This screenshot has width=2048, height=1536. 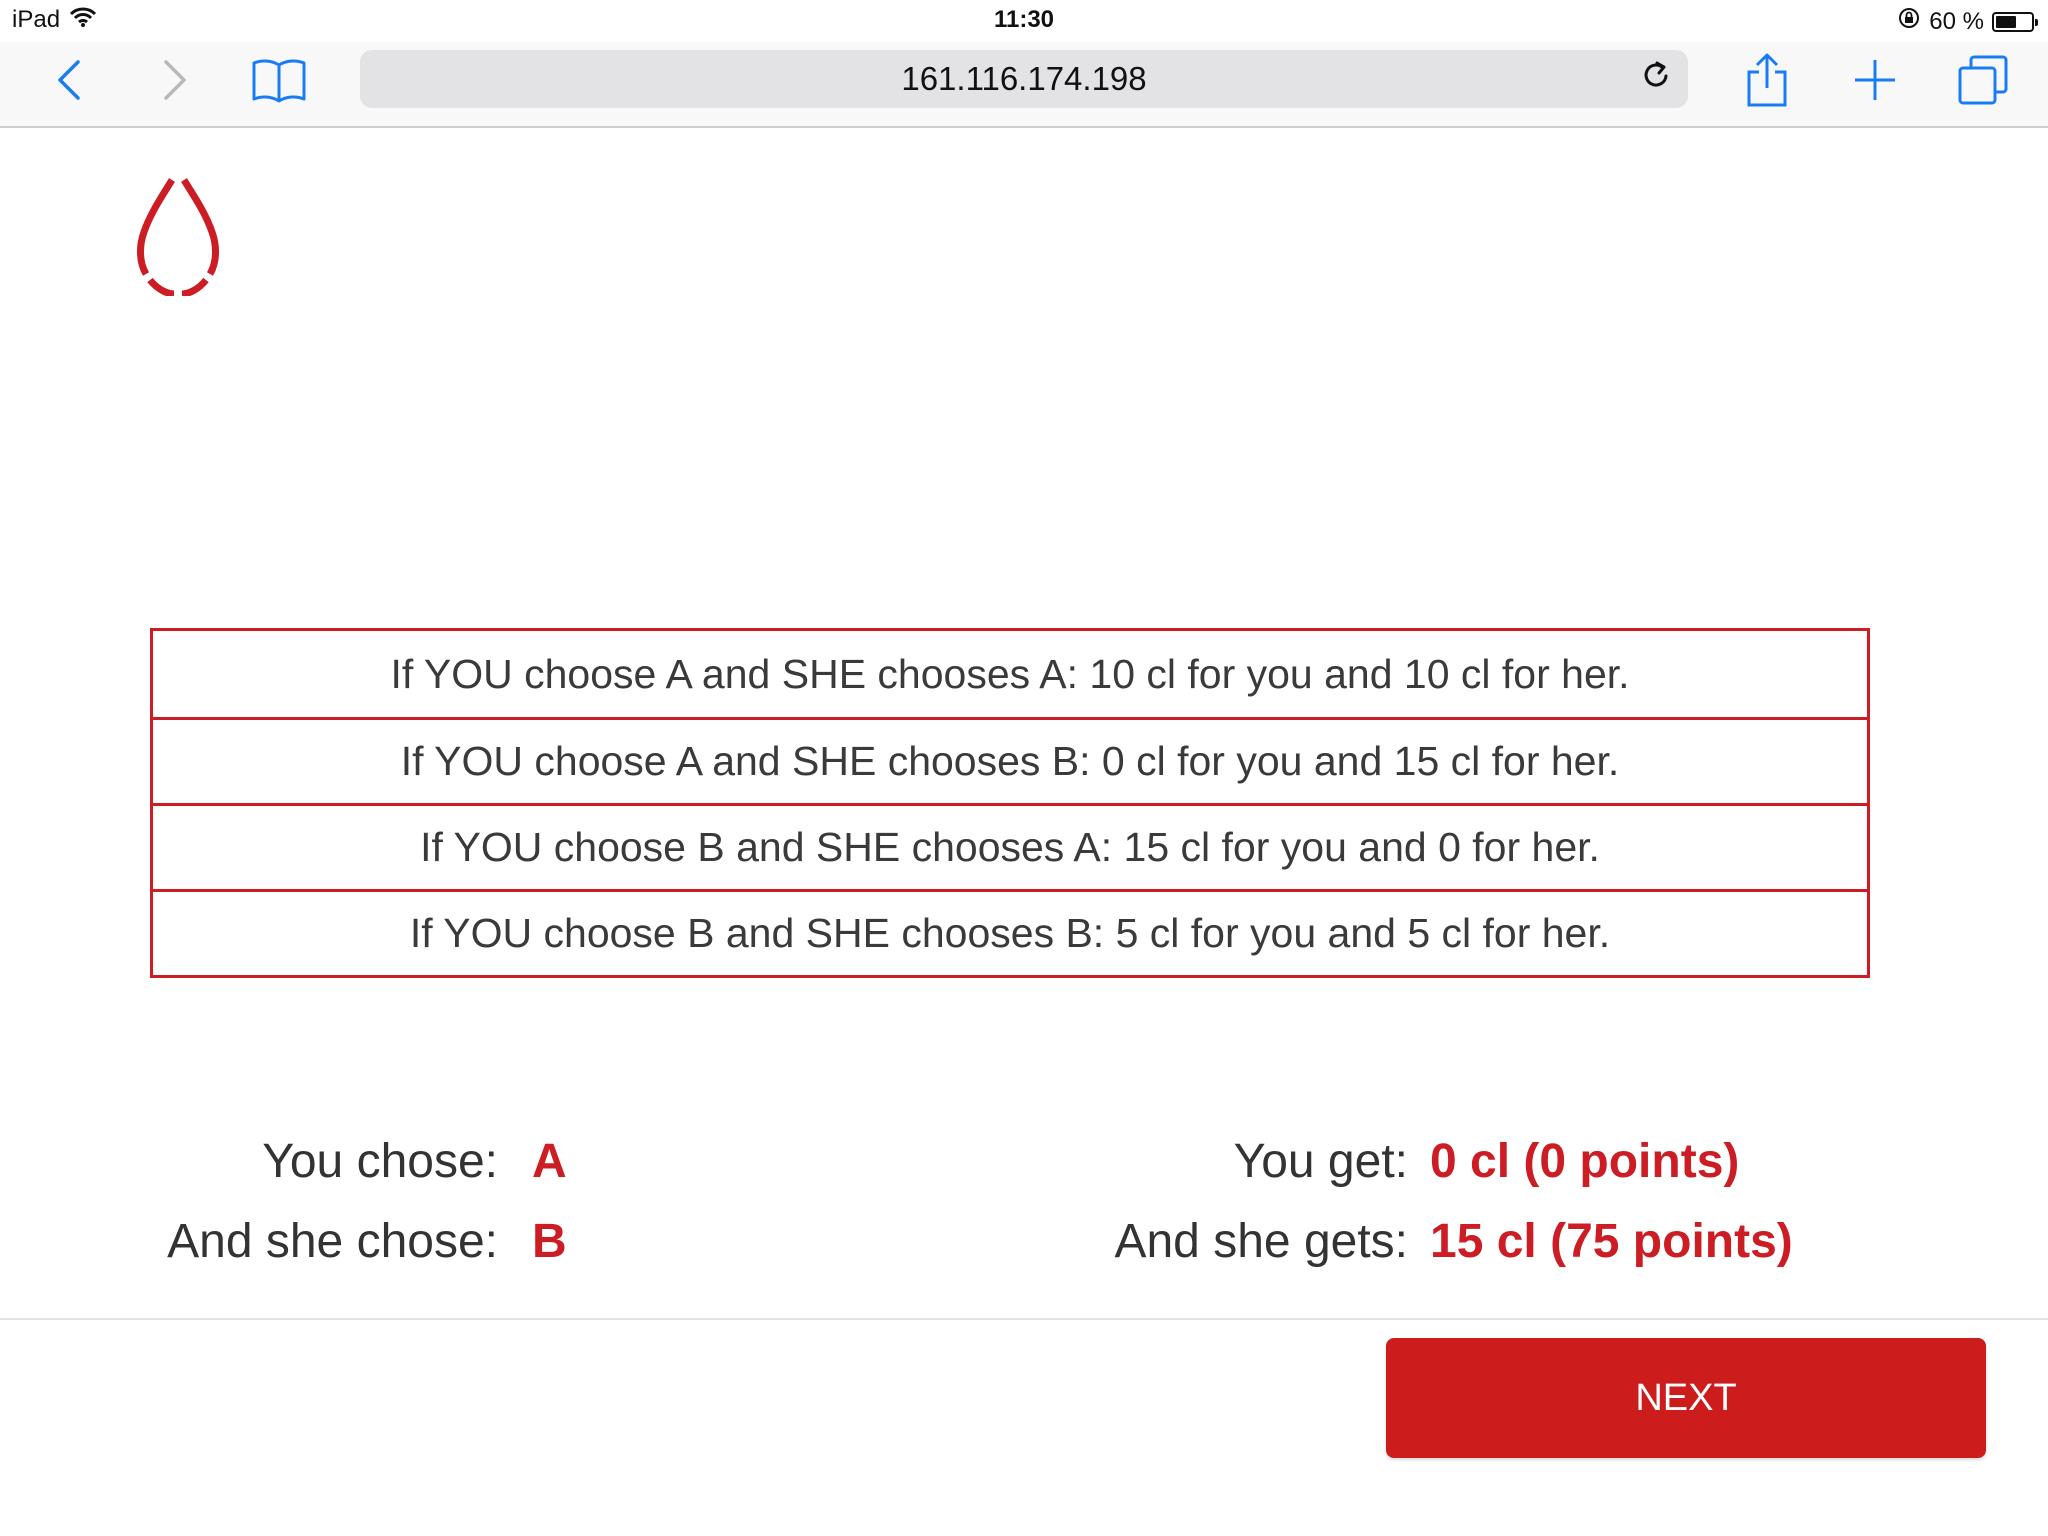 What do you see at coordinates (549, 1161) in the screenshot?
I see `you-chose-value: A` at bounding box center [549, 1161].